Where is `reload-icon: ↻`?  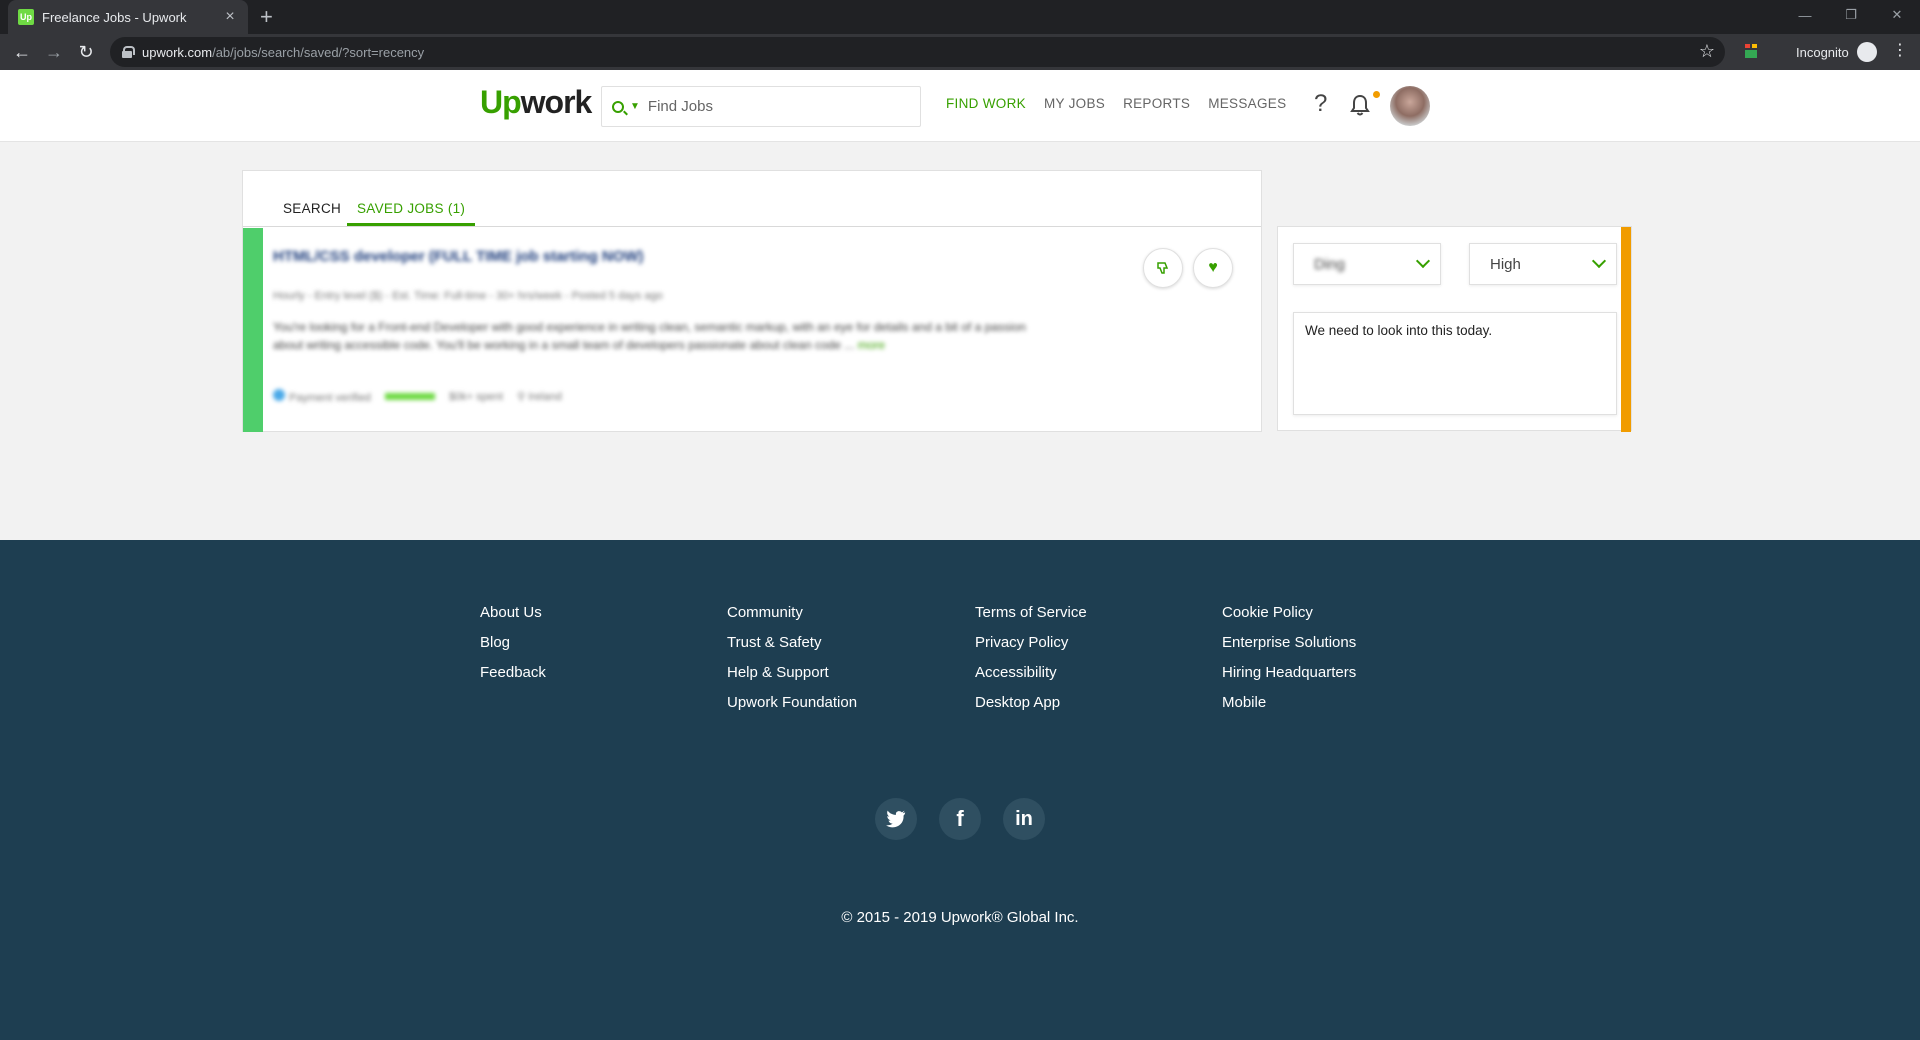 reload-icon: ↻ is located at coordinates (86, 52).